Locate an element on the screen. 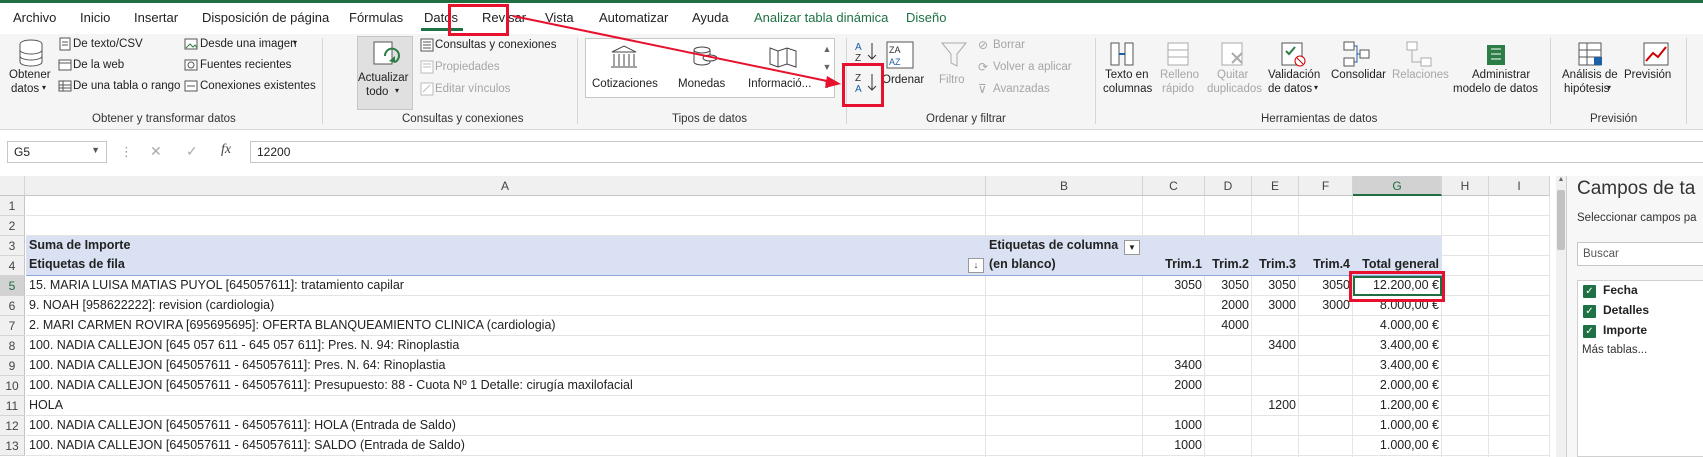  pivot-cell-d: 2000 is located at coordinates (1228, 307).